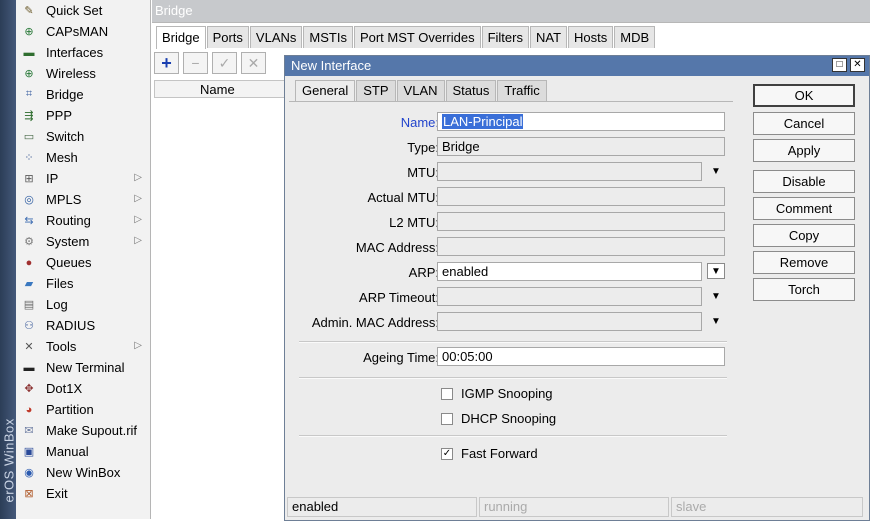  I want to click on menu-item-ip: ⊞ IP ▷, so click(83, 178).